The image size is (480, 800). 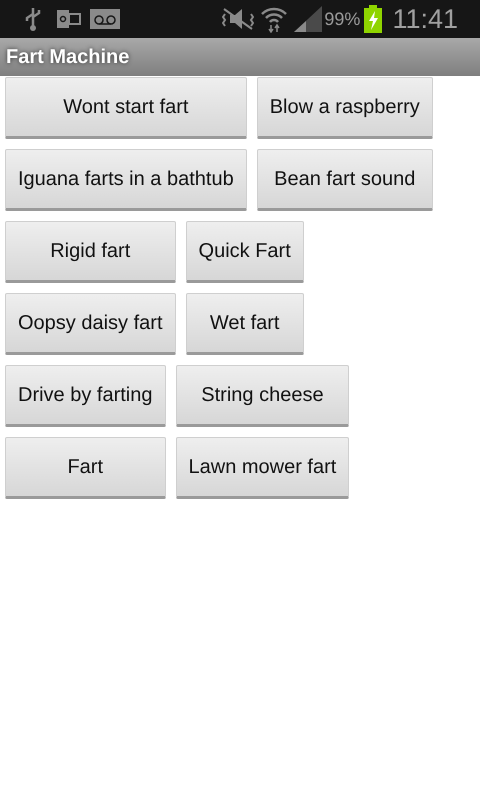 I want to click on sound-button: Blow a raspberry, so click(x=344, y=108).